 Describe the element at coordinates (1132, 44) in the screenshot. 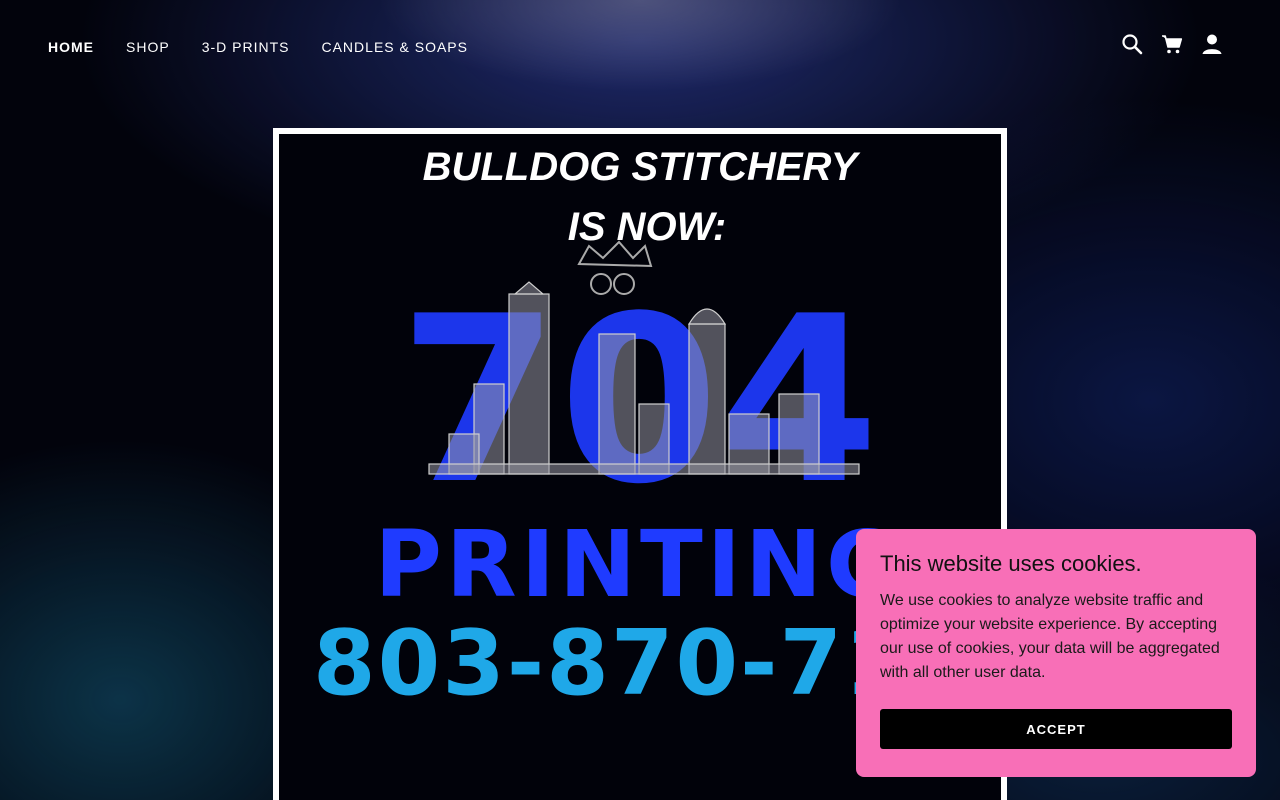

I see `search-icon` at that location.